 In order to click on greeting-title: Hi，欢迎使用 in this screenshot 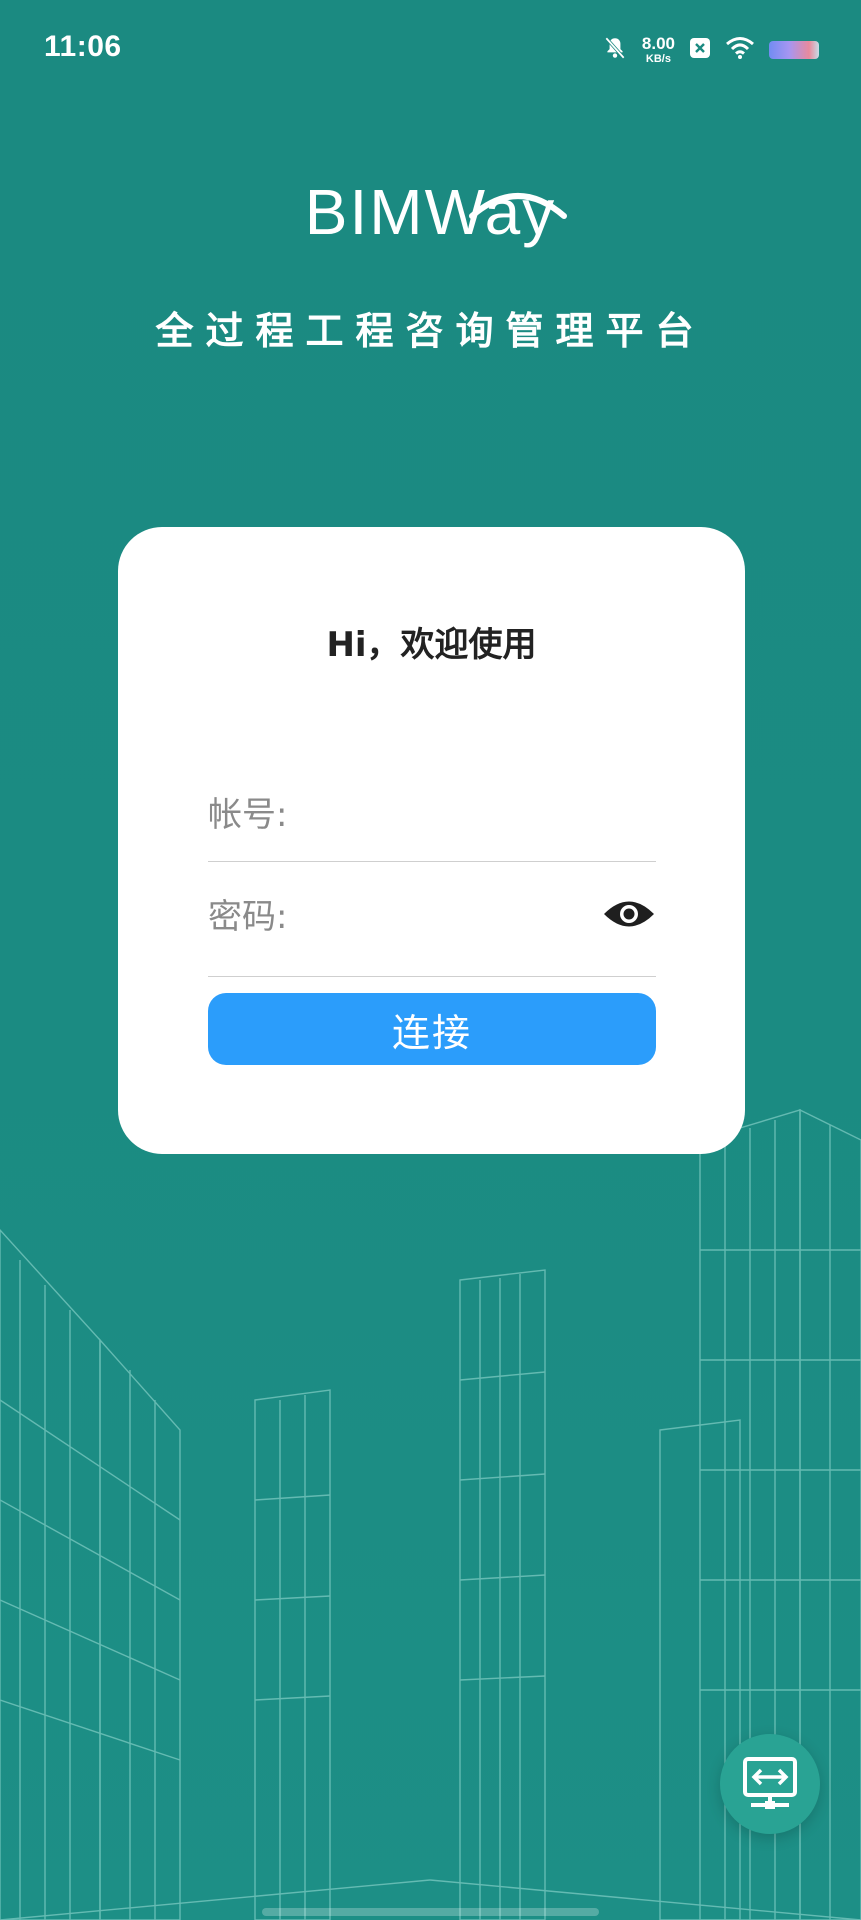, I will do `click(431, 645)`.